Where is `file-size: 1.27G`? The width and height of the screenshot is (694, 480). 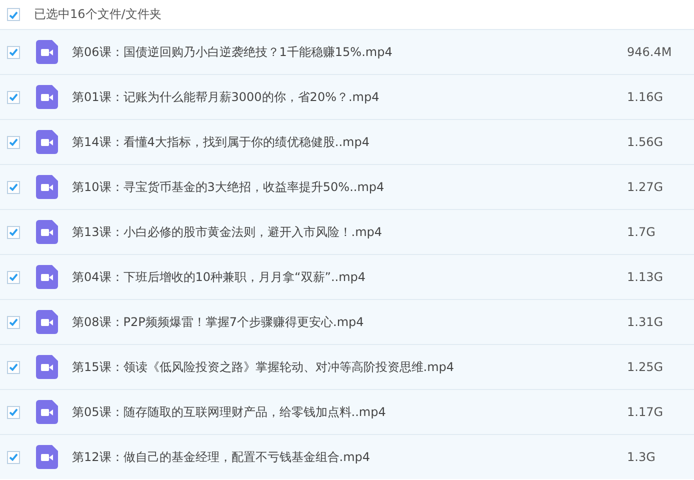 file-size: 1.27G is located at coordinates (645, 187).